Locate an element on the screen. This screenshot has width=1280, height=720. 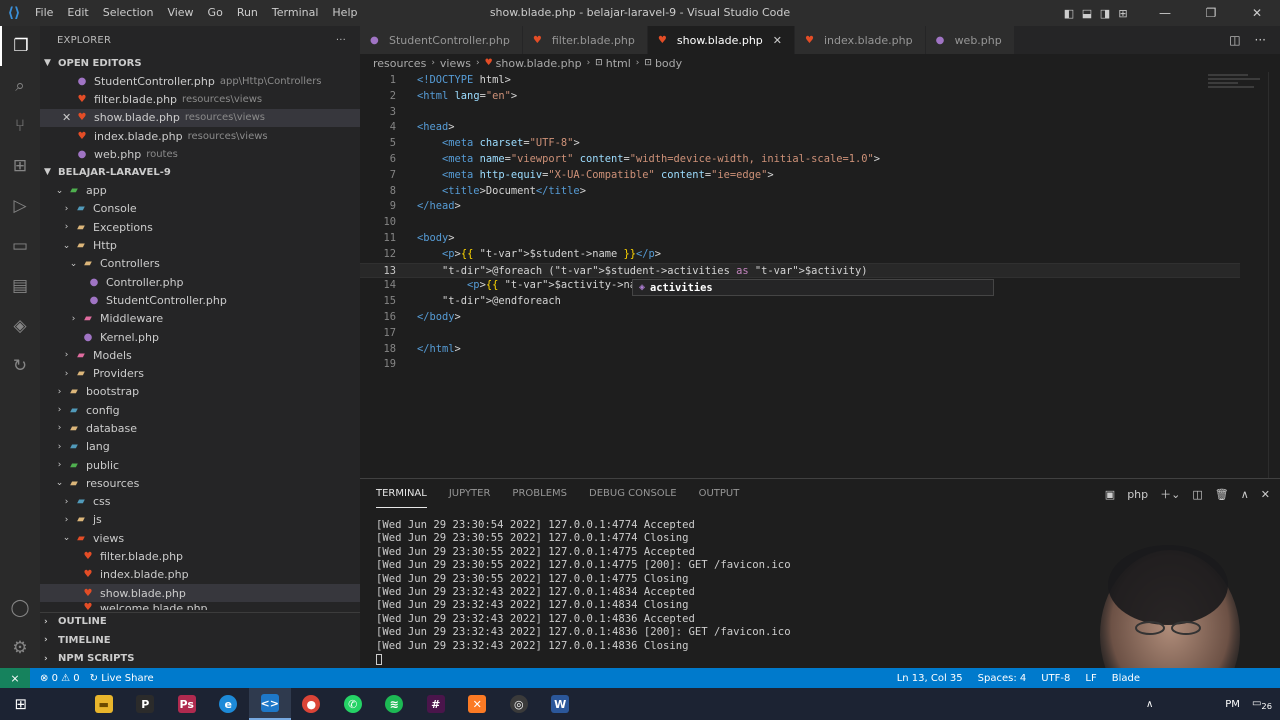
tree-folder: ⌄ ▰ app is located at coordinates (200, 190).